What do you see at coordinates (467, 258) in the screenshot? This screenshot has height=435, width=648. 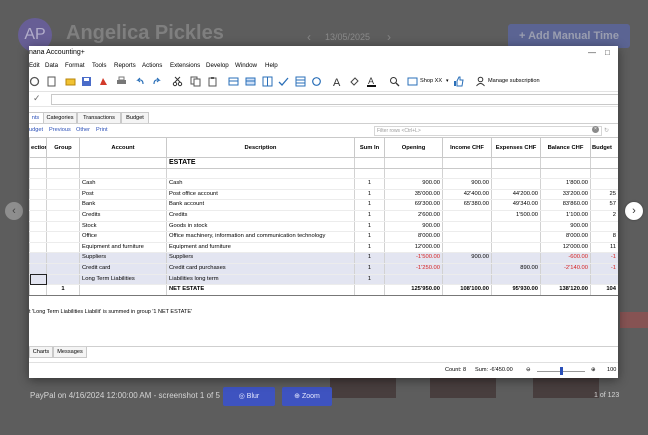 I see `cell-income: 900.00` at bounding box center [467, 258].